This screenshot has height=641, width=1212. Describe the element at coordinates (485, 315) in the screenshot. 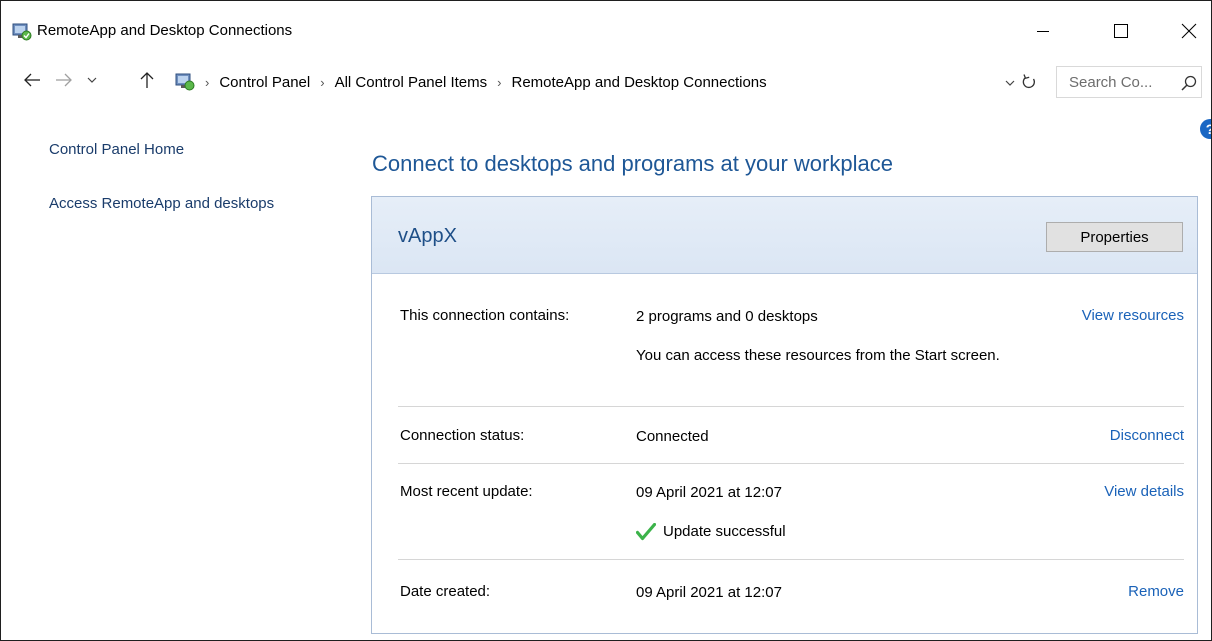

I see `contents-label: This connection contains:` at that location.